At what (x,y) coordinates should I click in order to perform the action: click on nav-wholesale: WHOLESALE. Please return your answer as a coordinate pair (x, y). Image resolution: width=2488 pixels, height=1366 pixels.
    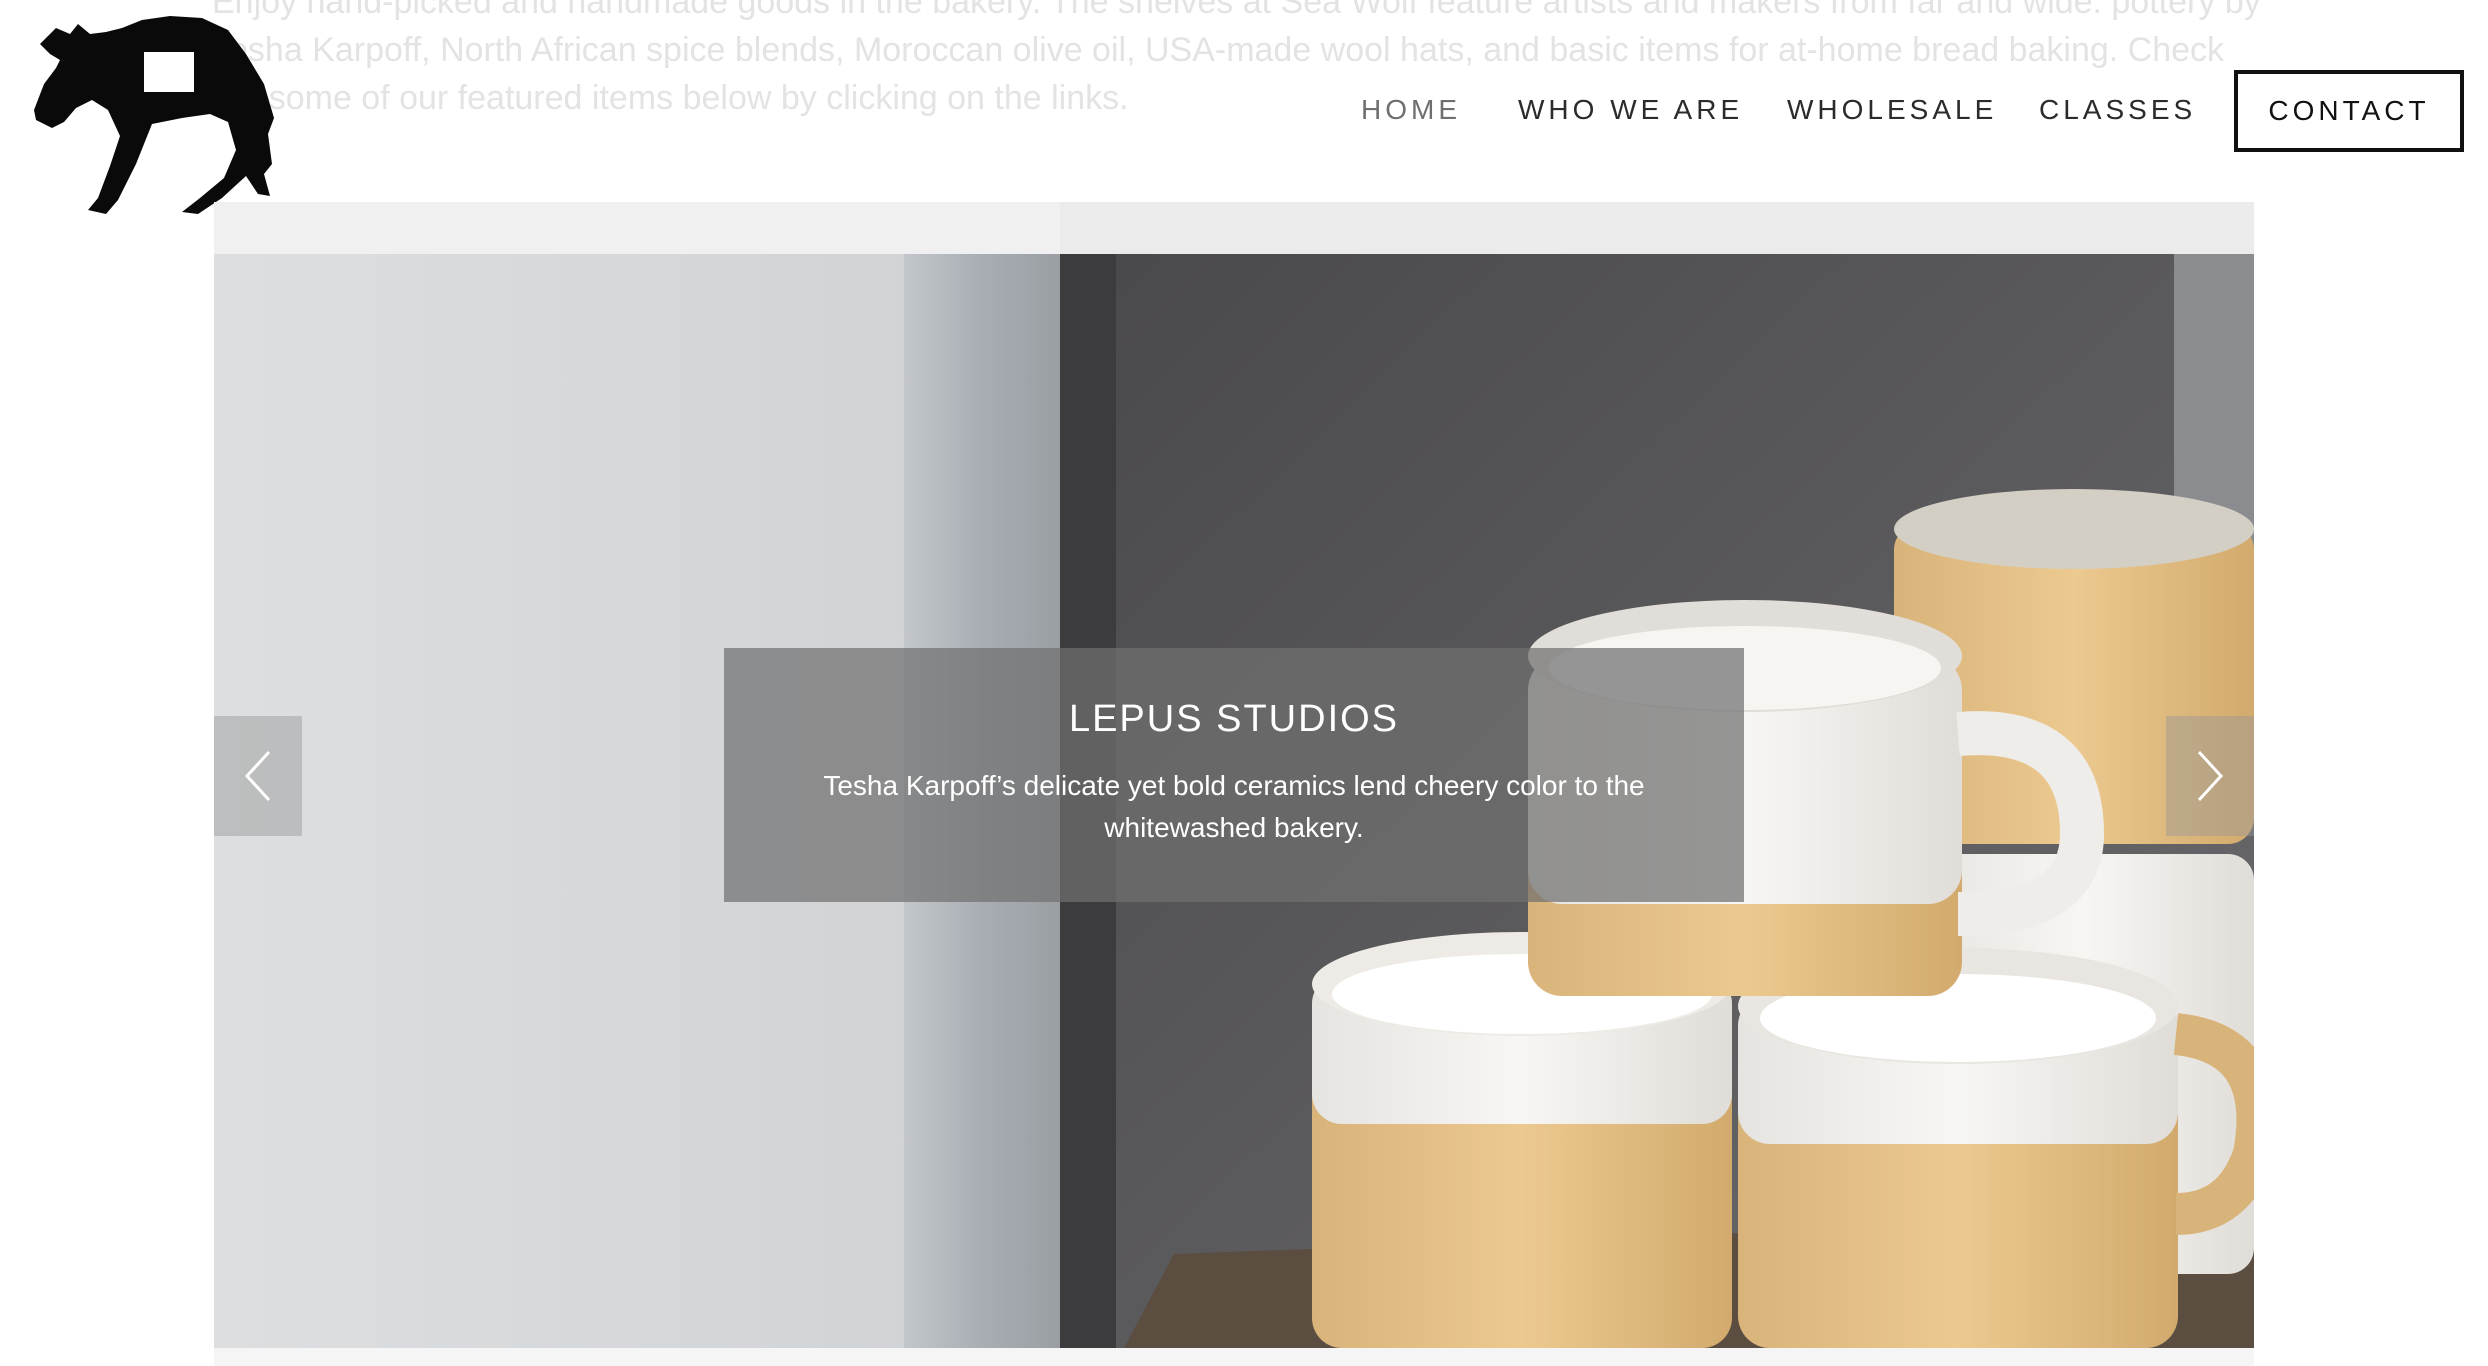
    Looking at the image, I should click on (1892, 110).